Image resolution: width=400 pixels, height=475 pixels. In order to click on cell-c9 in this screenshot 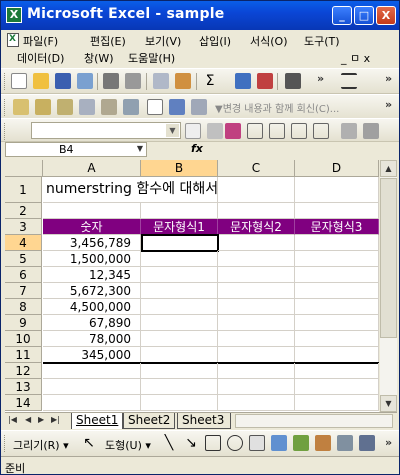, I will do `click(256, 323)`.